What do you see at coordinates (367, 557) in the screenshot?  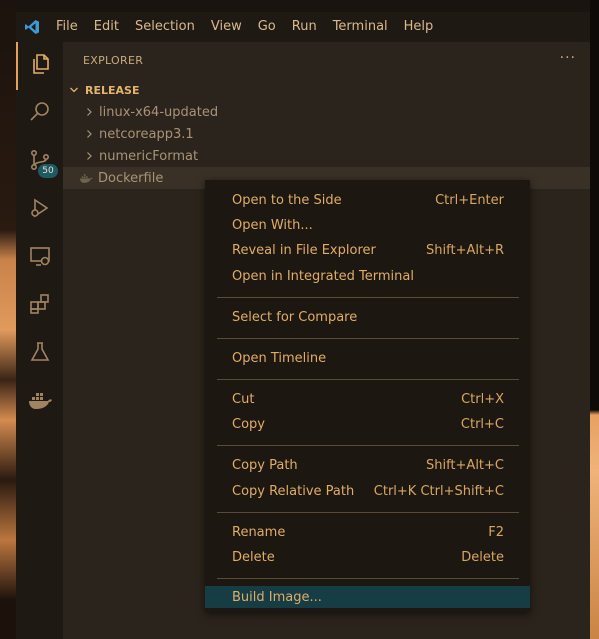 I see `menu-item-delete: Delete Delete` at bounding box center [367, 557].